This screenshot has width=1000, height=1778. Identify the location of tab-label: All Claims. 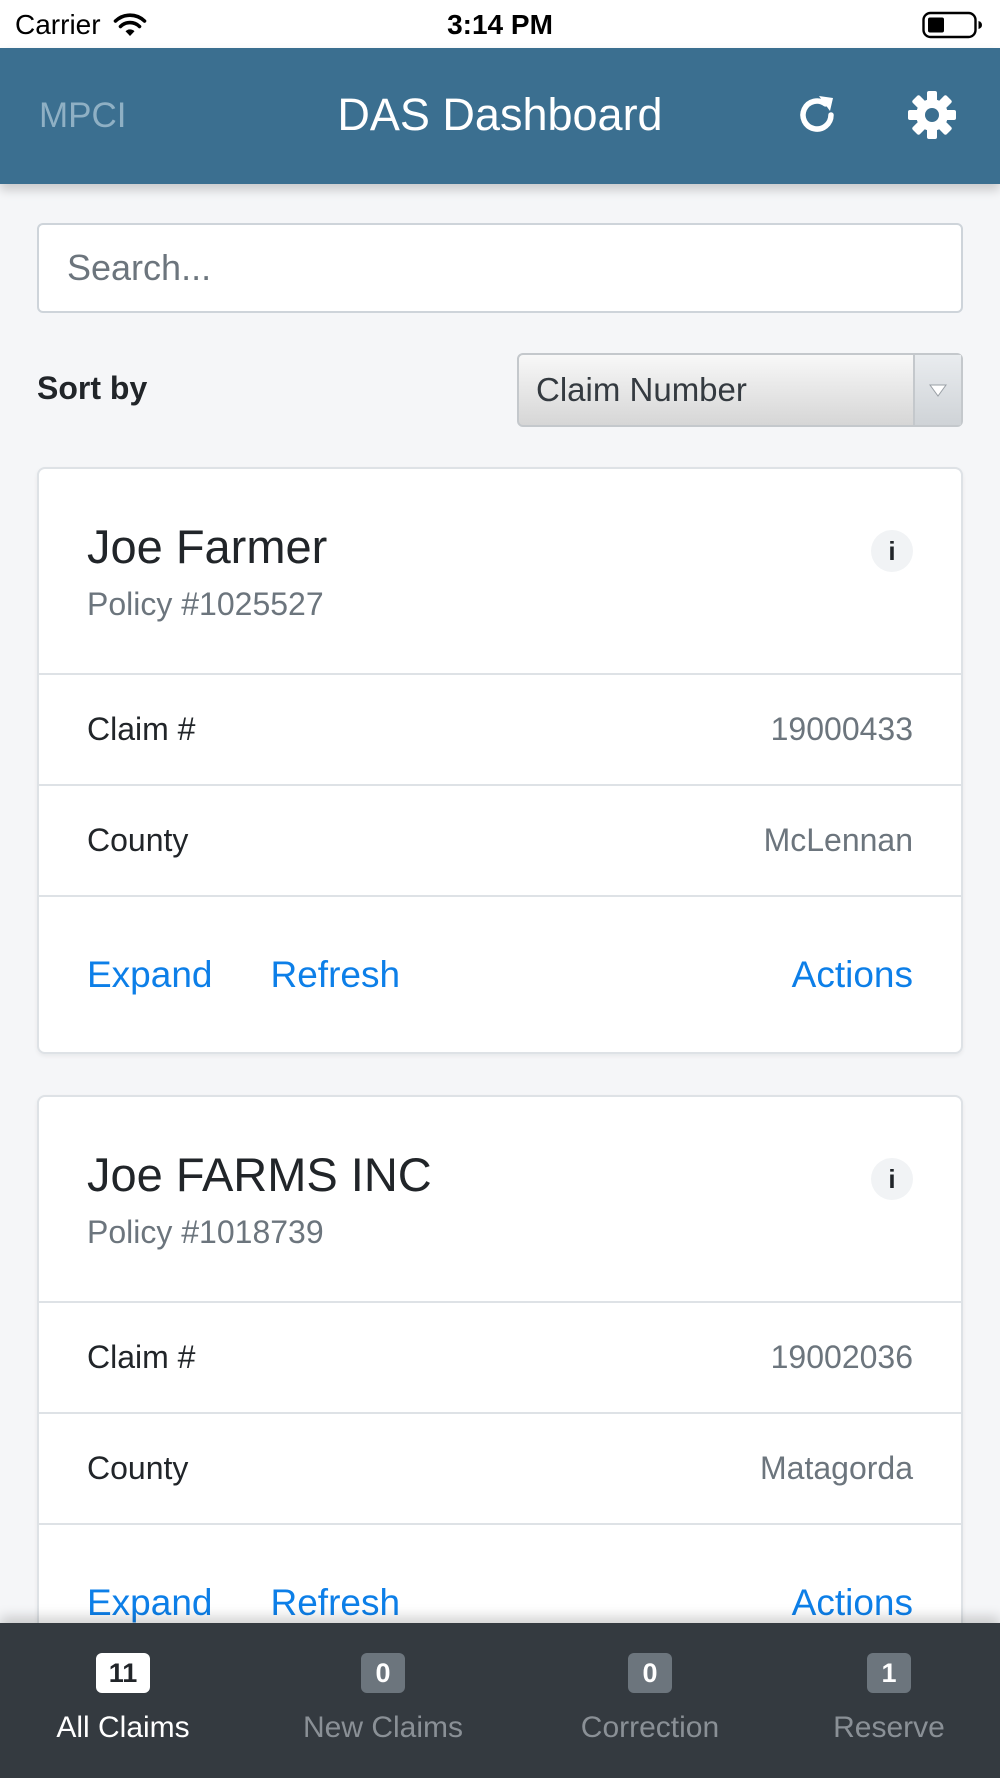
(123, 1727).